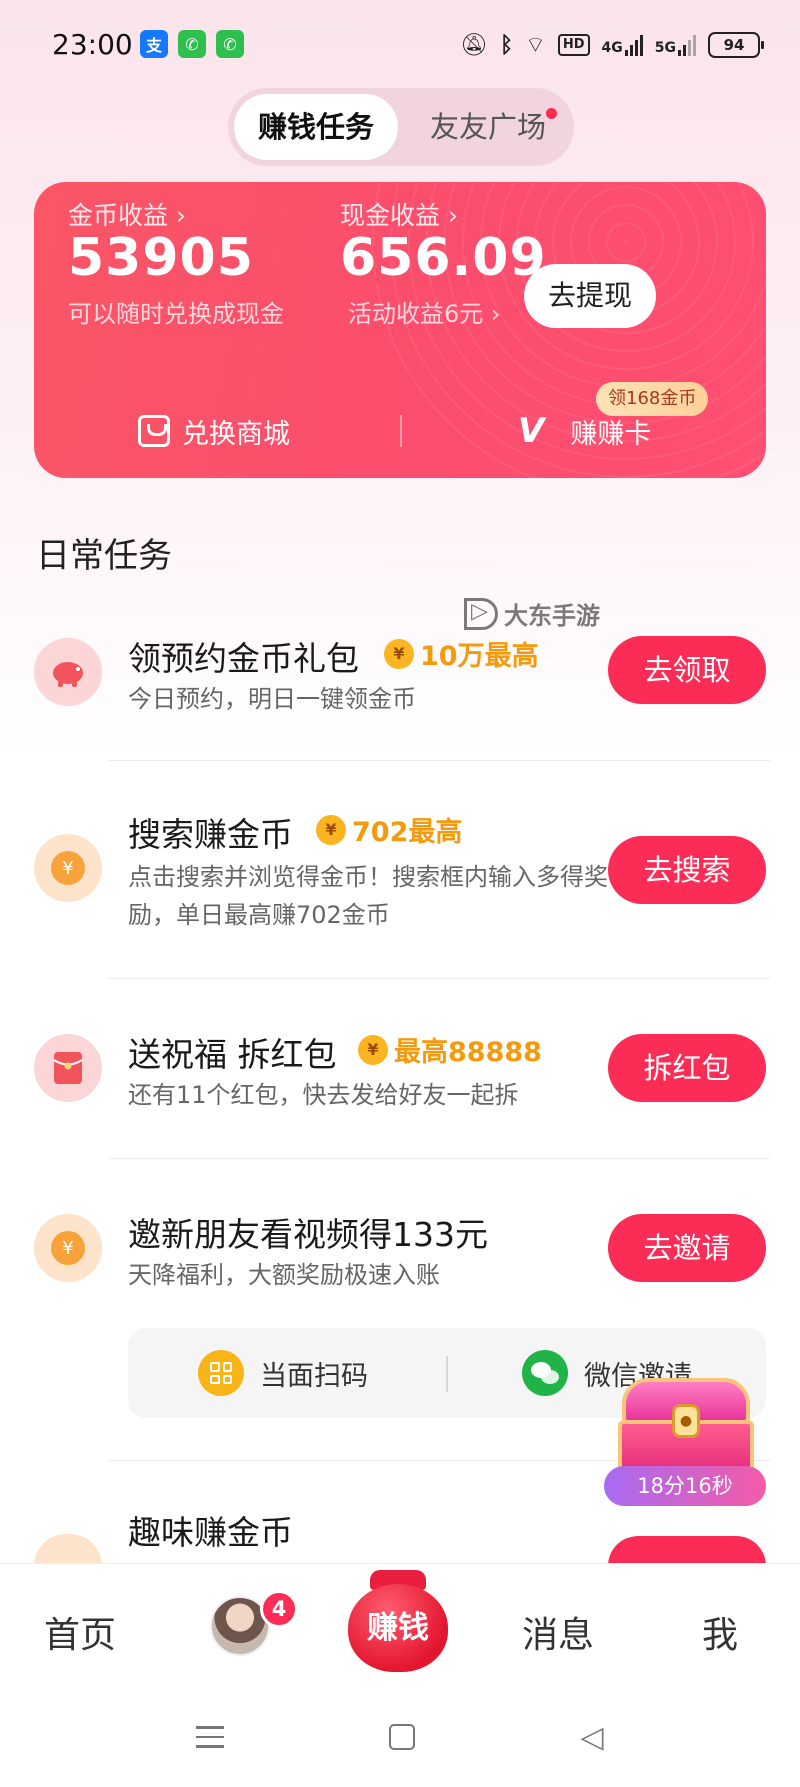  What do you see at coordinates (720, 1632) in the screenshot?
I see `nav-me: 我` at bounding box center [720, 1632].